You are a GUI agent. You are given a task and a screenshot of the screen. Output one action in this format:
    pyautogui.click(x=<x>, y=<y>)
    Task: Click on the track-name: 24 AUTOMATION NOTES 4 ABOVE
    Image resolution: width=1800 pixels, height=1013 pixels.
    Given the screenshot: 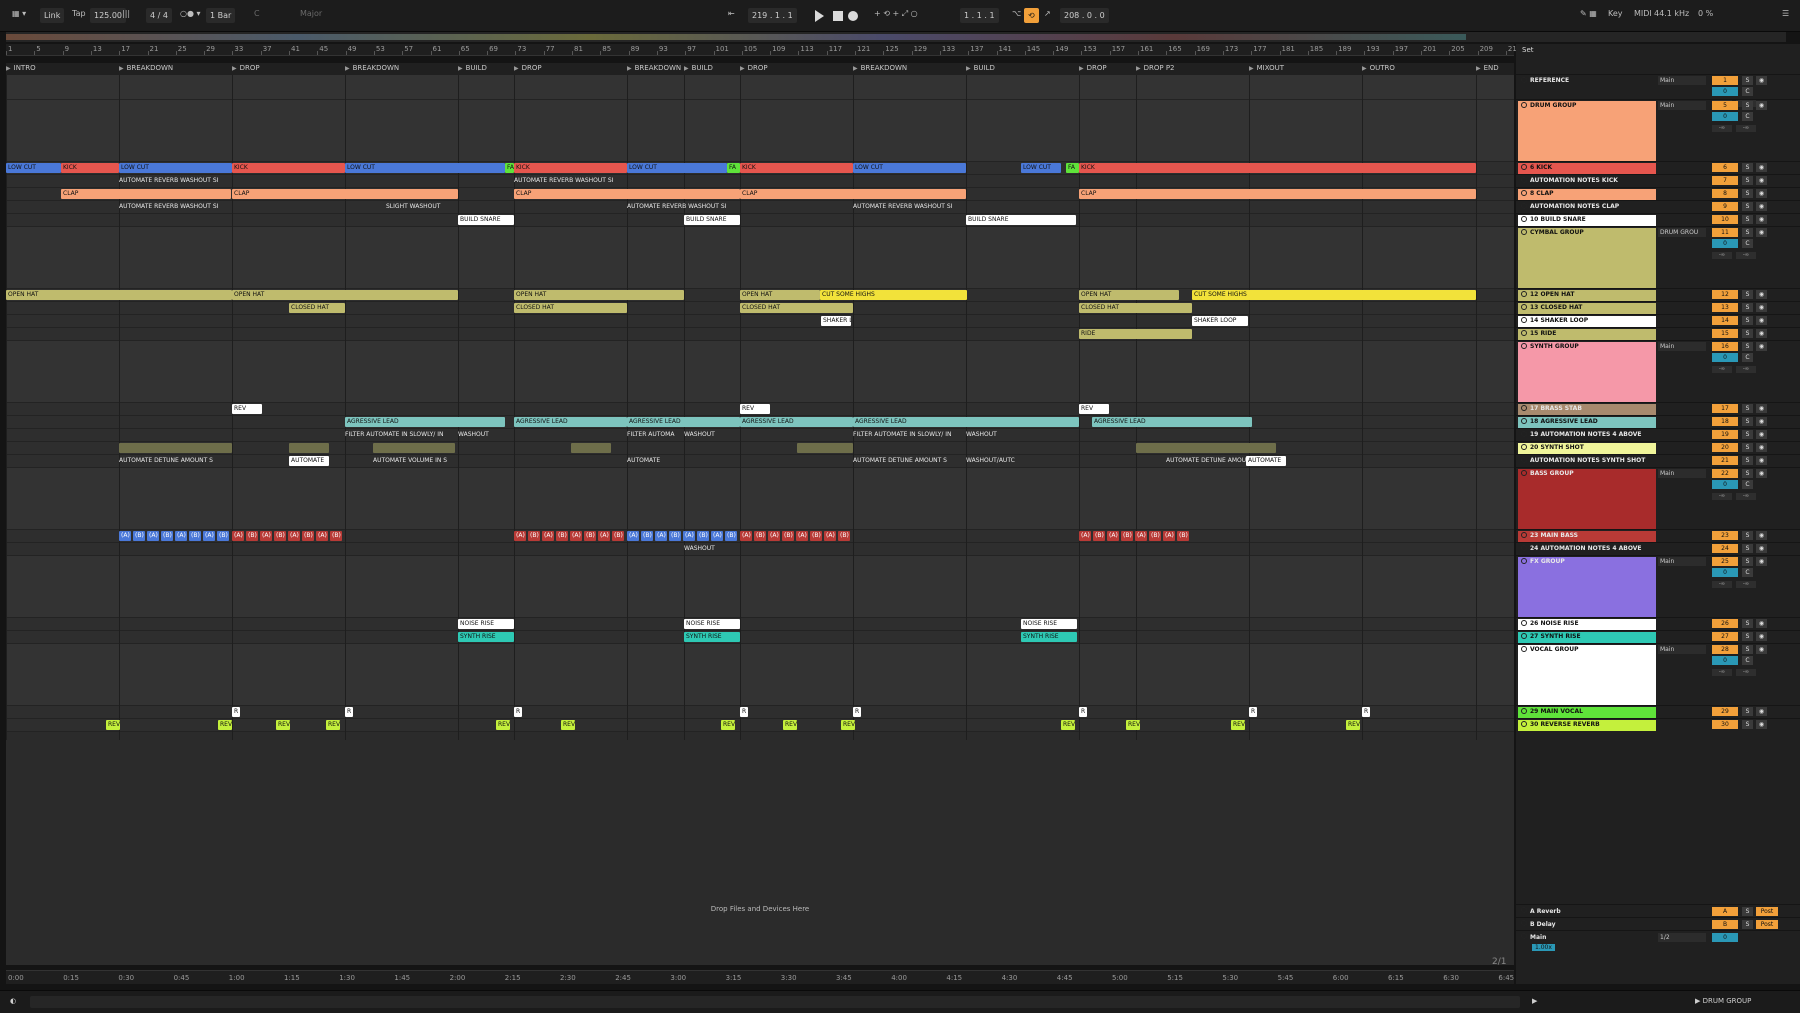 What is the action you would take?
    pyautogui.click(x=1587, y=549)
    